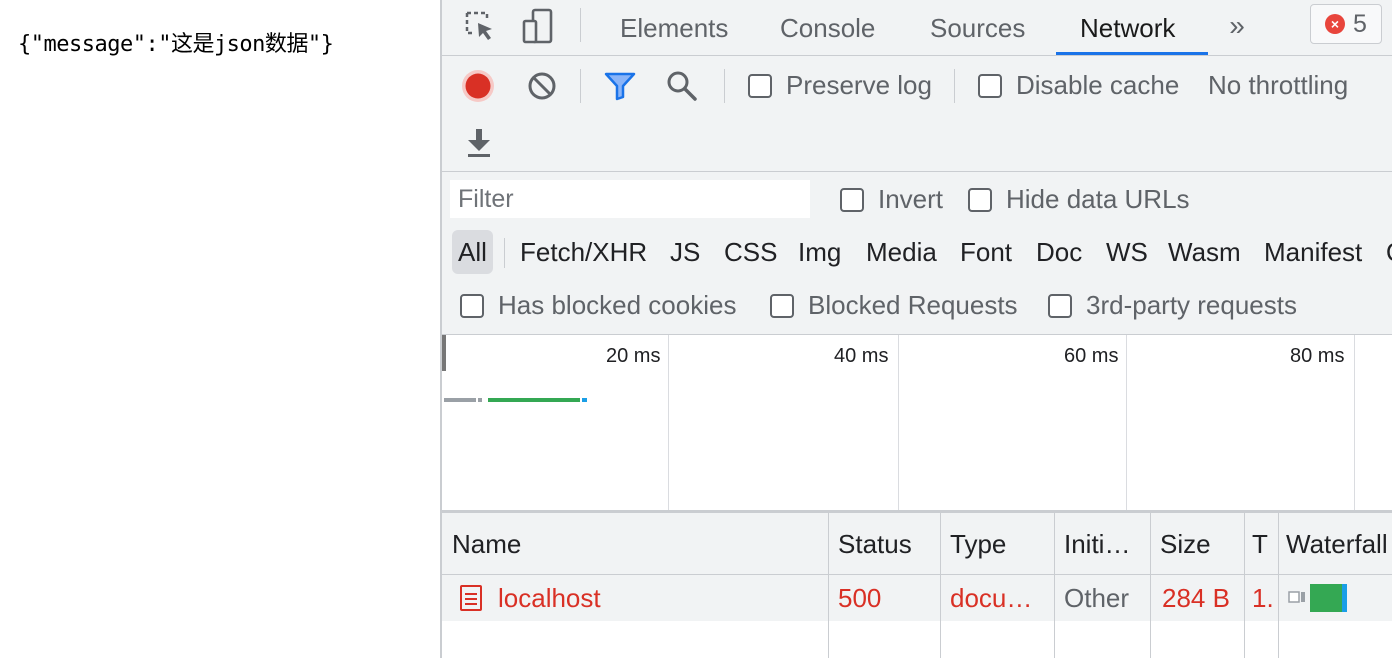 Image resolution: width=1392 pixels, height=658 pixels. I want to click on hide-data-urls-checkbox: Hide data URLs, so click(1079, 199).